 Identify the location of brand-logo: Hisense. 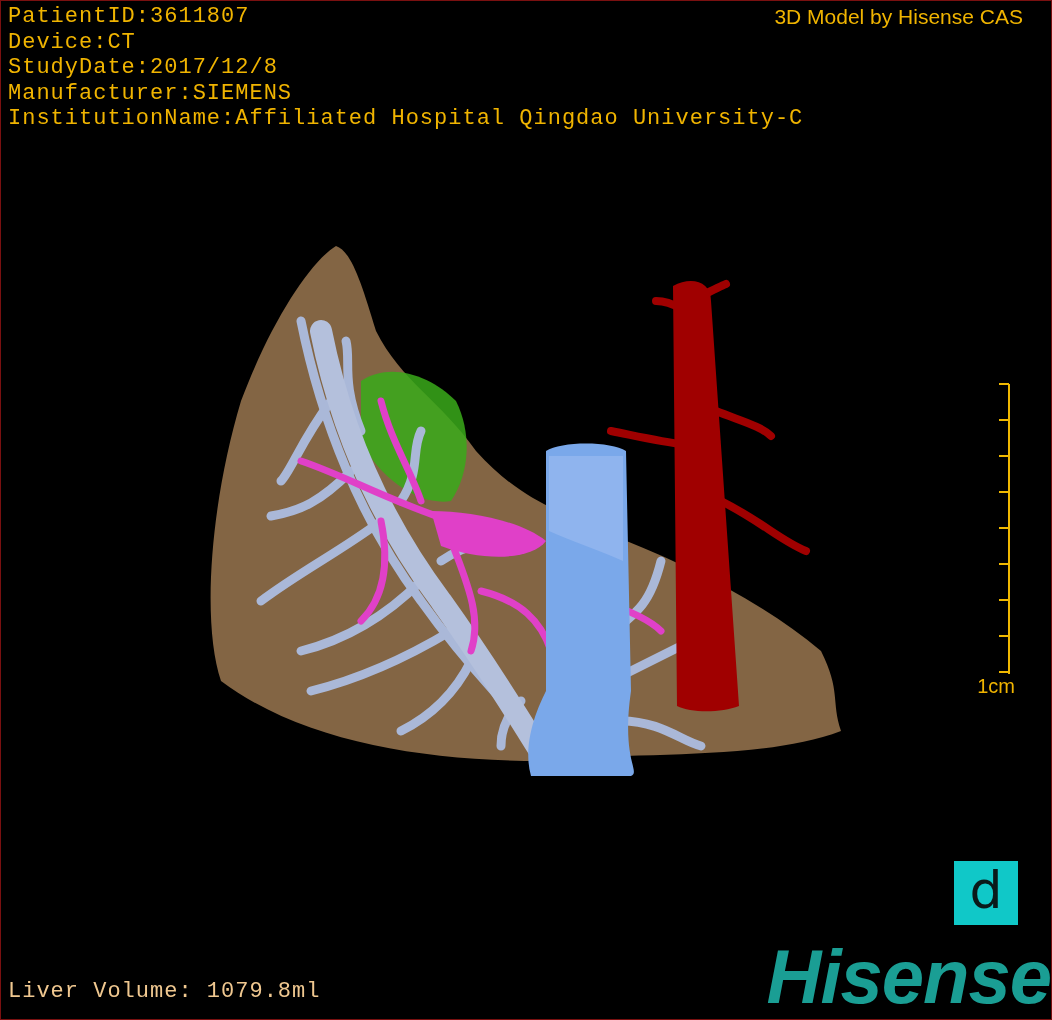
(908, 977).